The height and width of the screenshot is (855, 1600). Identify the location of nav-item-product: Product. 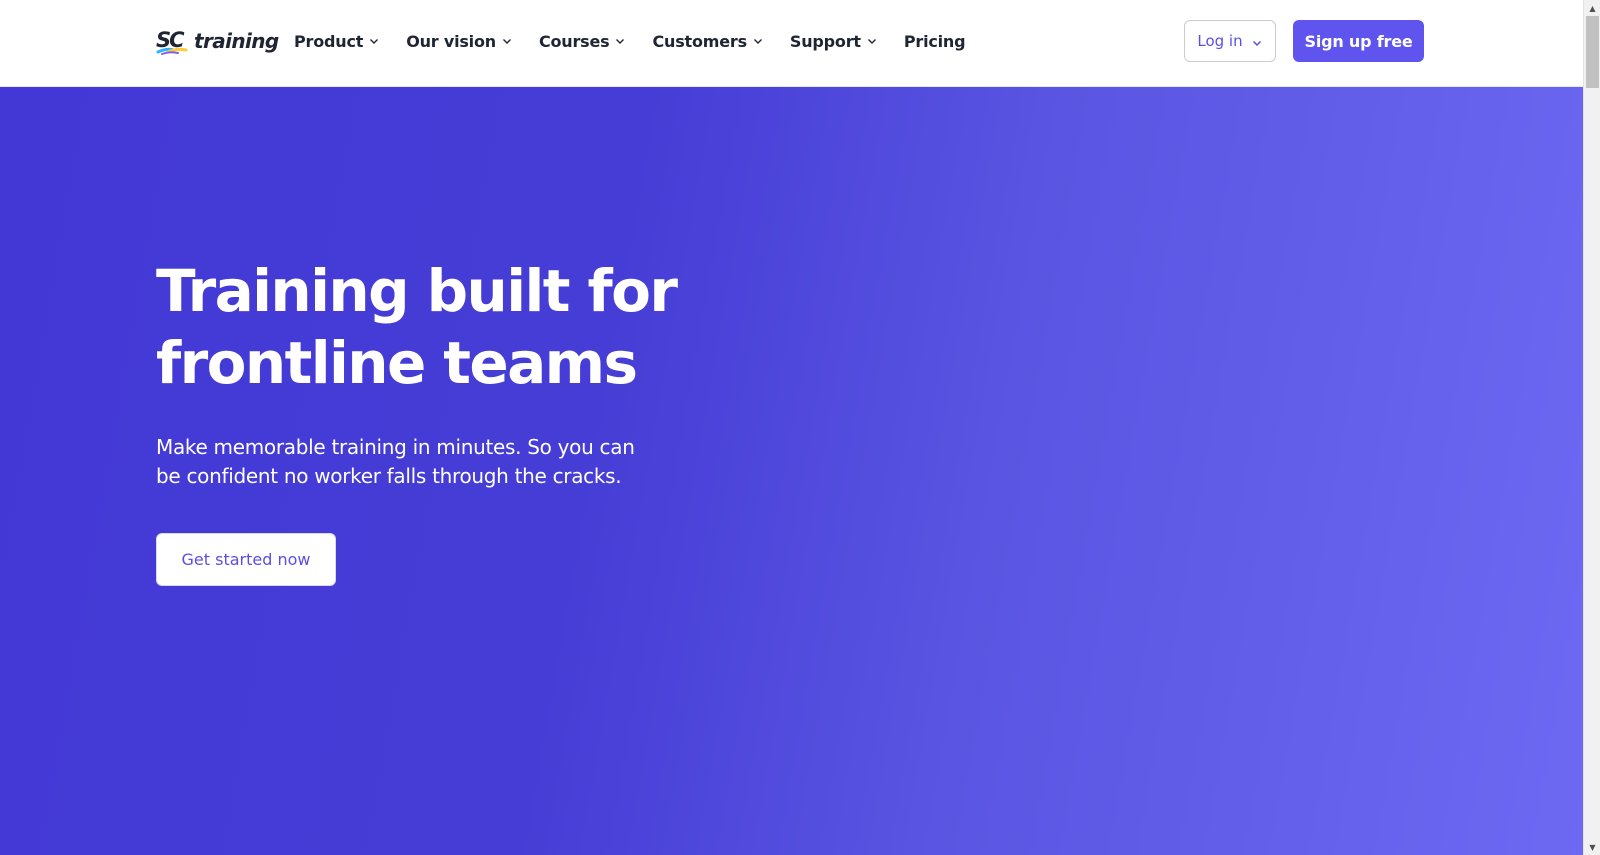
(337, 41).